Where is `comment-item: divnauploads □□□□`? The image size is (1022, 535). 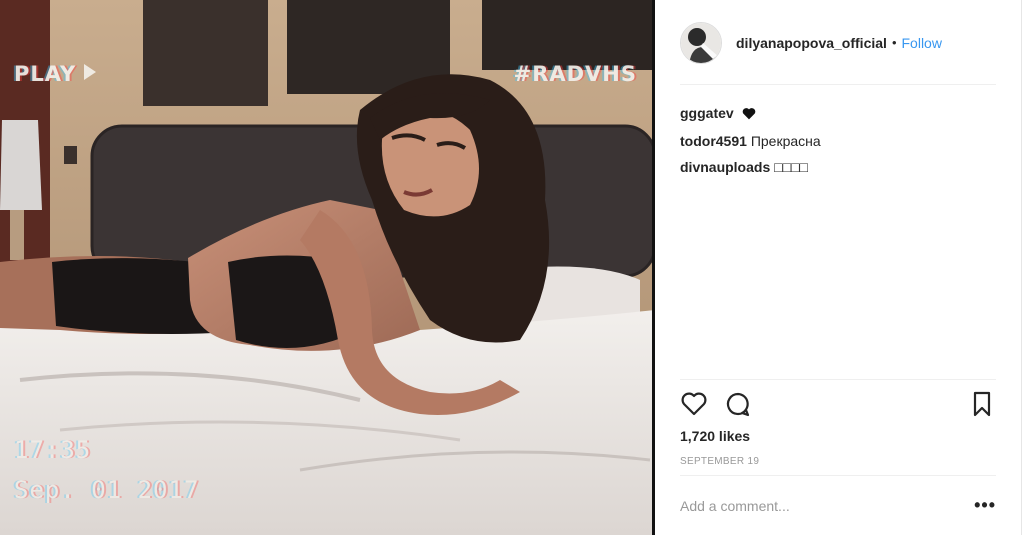
comment-item: divnauploads □□□□ is located at coordinates (838, 167).